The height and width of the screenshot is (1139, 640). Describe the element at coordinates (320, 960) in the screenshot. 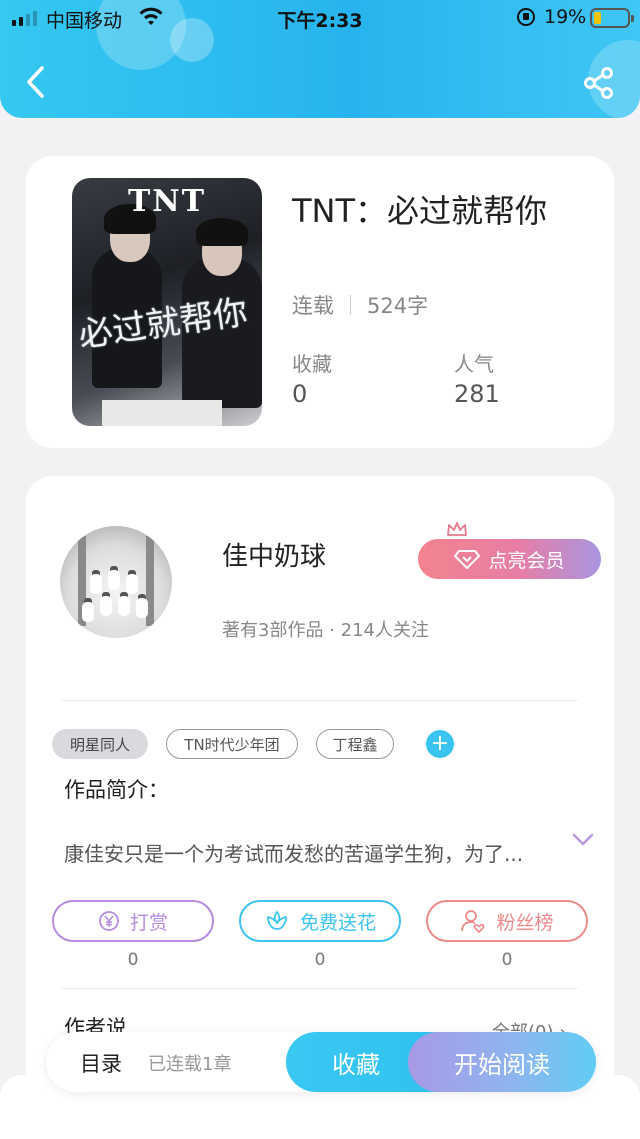

I see `flower-count: 0` at that location.